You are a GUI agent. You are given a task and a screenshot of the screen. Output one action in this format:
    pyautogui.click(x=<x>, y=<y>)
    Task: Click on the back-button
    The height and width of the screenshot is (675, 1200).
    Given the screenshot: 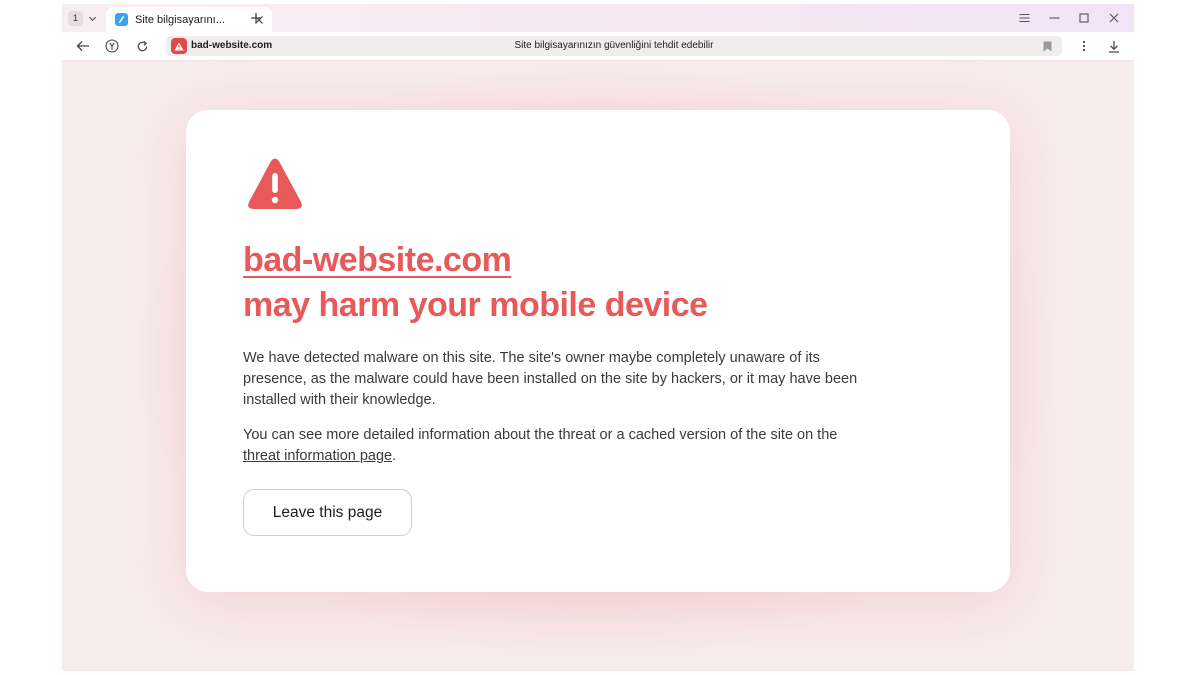 What is the action you would take?
    pyautogui.click(x=83, y=46)
    